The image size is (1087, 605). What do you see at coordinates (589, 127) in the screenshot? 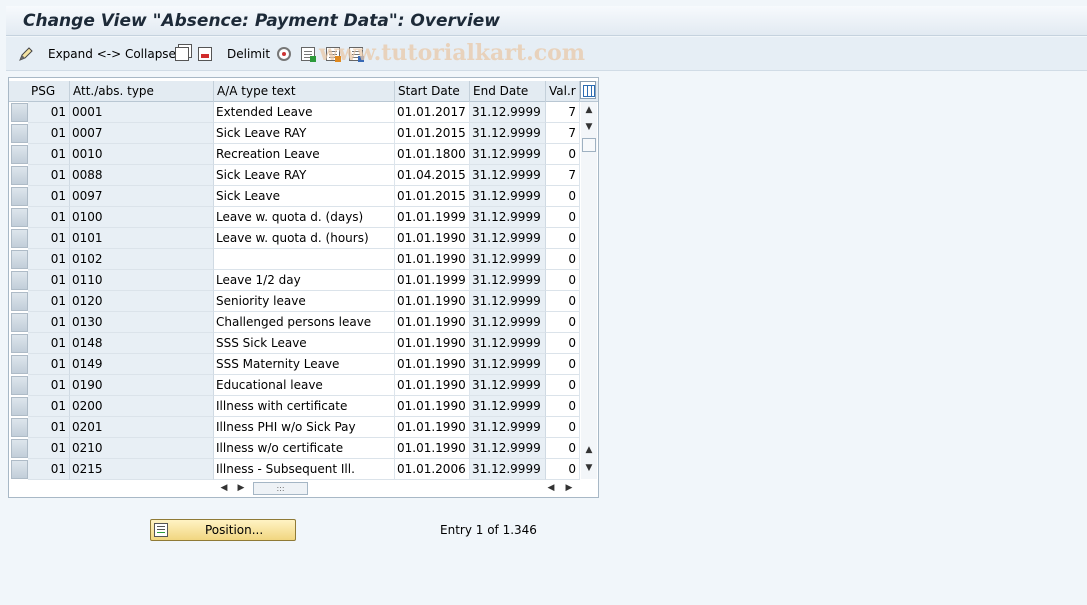
I see `scroll-down-icon: ▼` at bounding box center [589, 127].